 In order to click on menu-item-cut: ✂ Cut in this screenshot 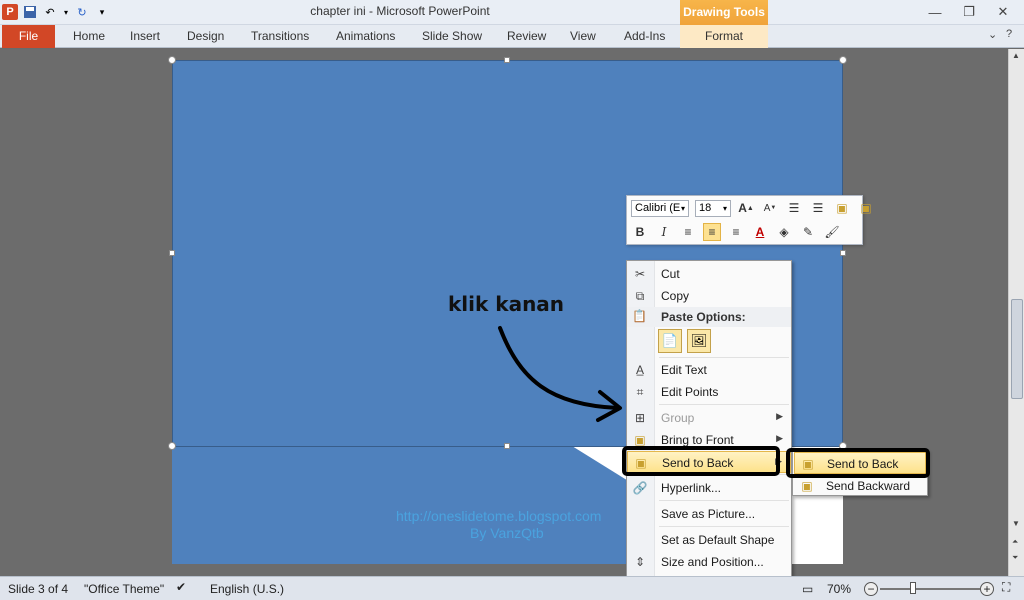, I will do `click(709, 274)`.